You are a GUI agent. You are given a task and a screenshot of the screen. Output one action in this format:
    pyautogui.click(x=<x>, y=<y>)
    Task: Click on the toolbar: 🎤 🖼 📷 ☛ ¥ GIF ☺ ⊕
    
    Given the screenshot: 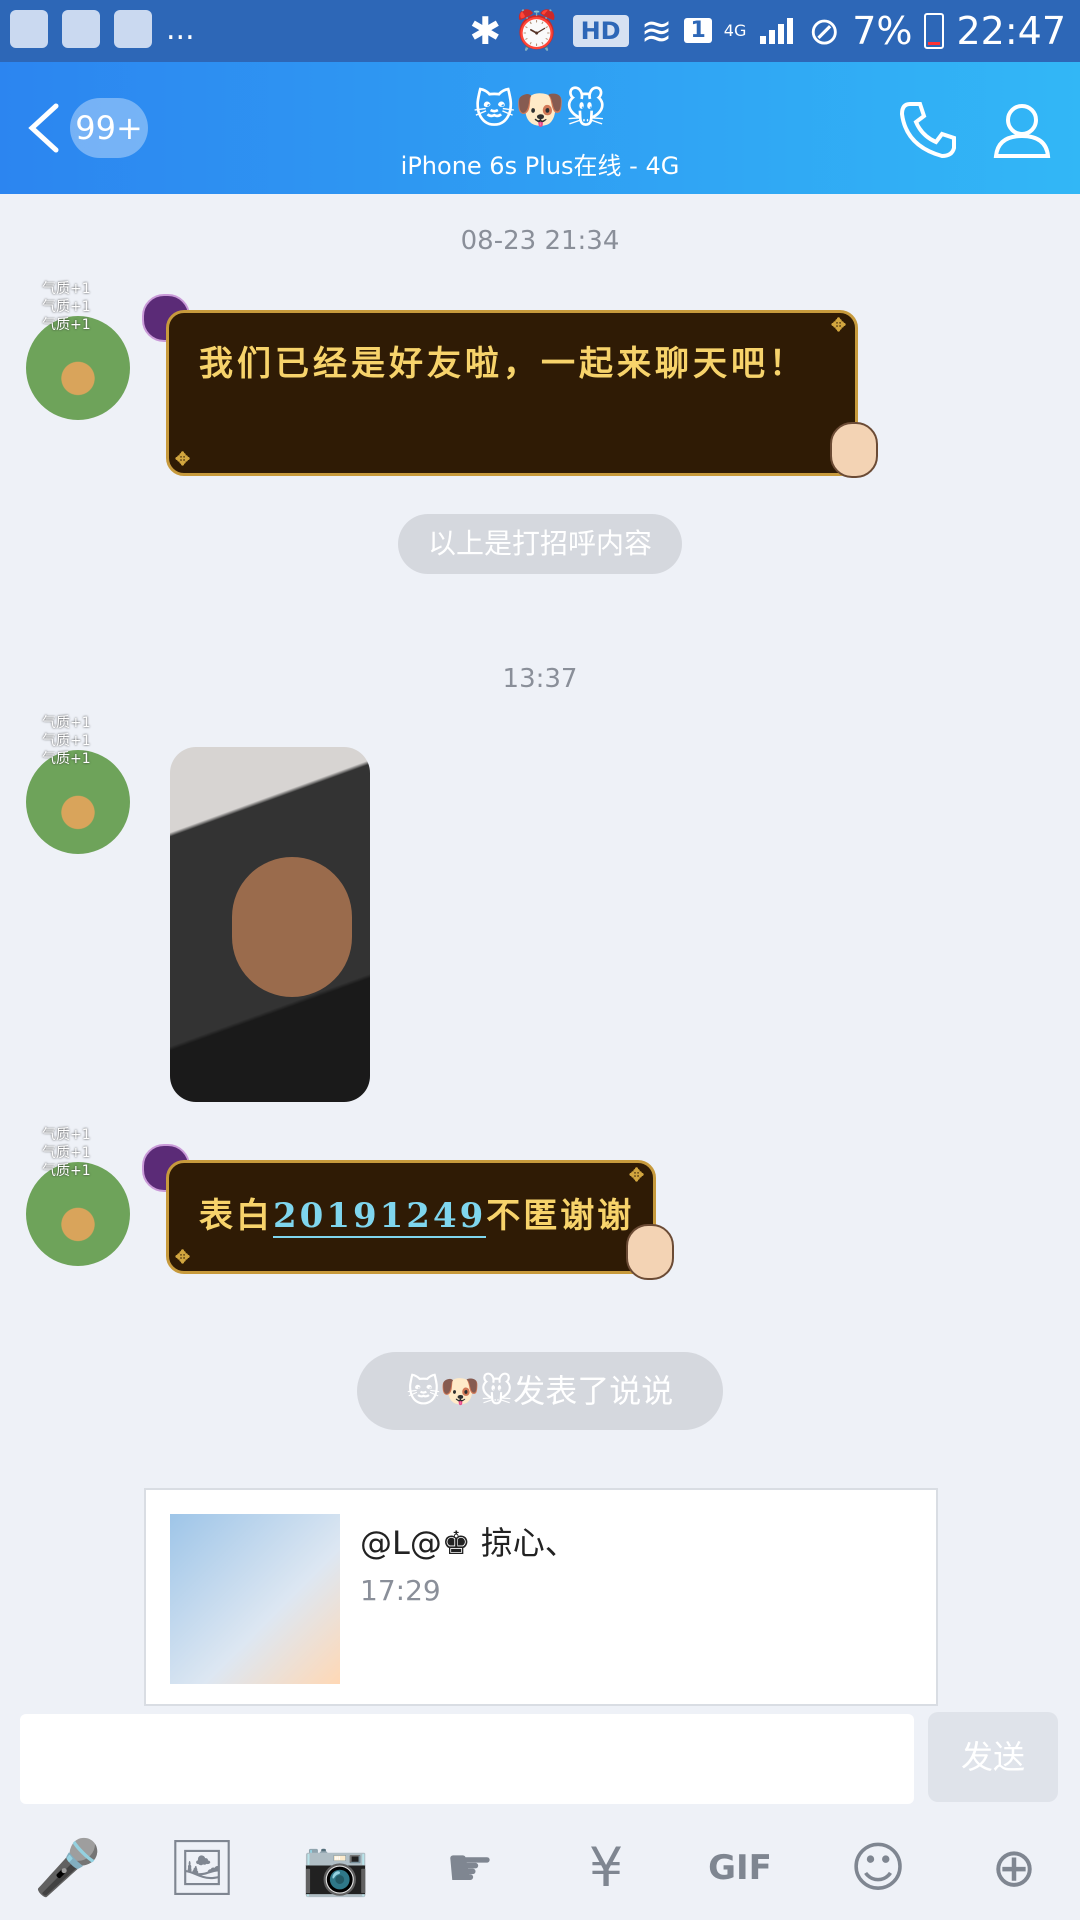 What is the action you would take?
    pyautogui.click(x=540, y=1870)
    